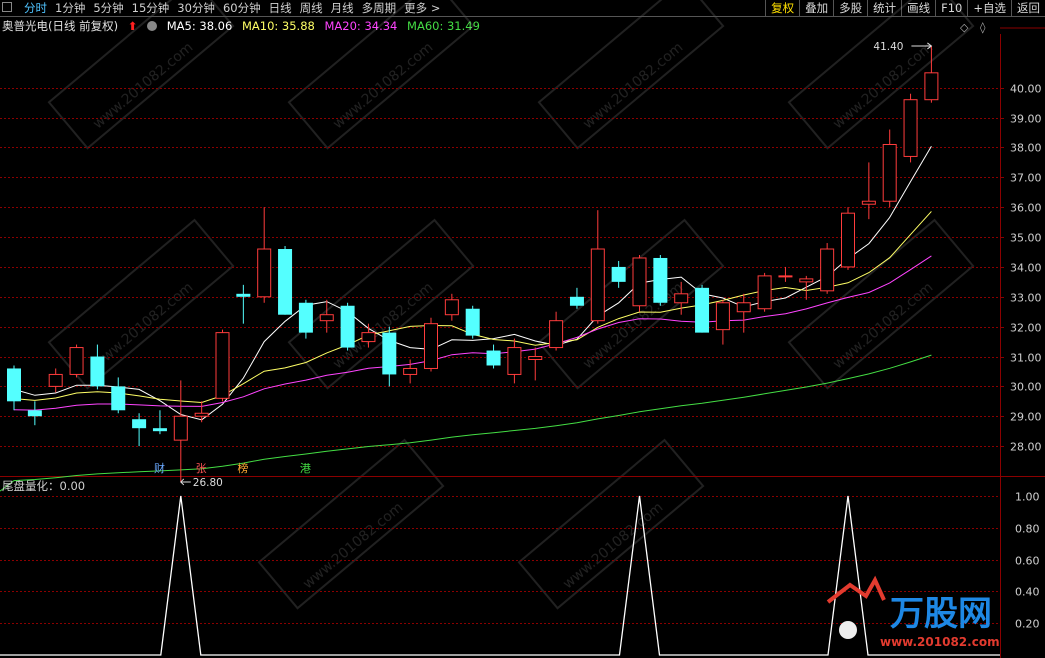 The width and height of the screenshot is (1045, 658). What do you see at coordinates (232, 468) in the screenshot?
I see `event-badges: 财张榜港` at bounding box center [232, 468].